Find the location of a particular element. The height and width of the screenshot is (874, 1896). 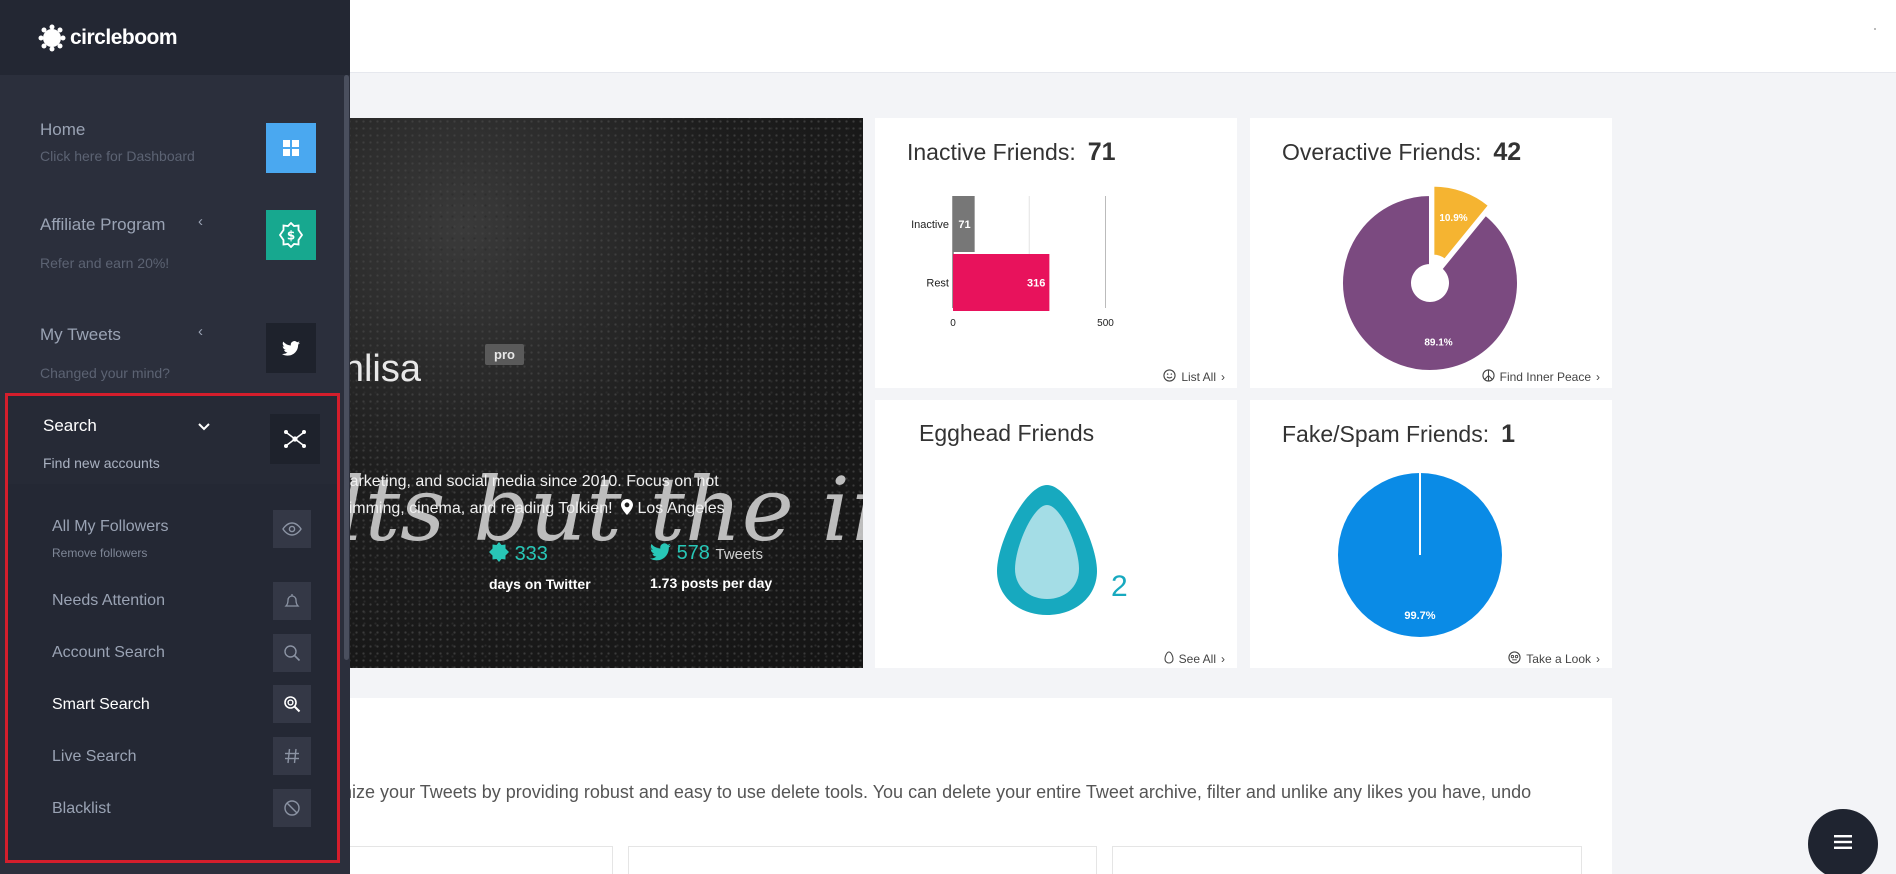

network-icon is located at coordinates (295, 439).